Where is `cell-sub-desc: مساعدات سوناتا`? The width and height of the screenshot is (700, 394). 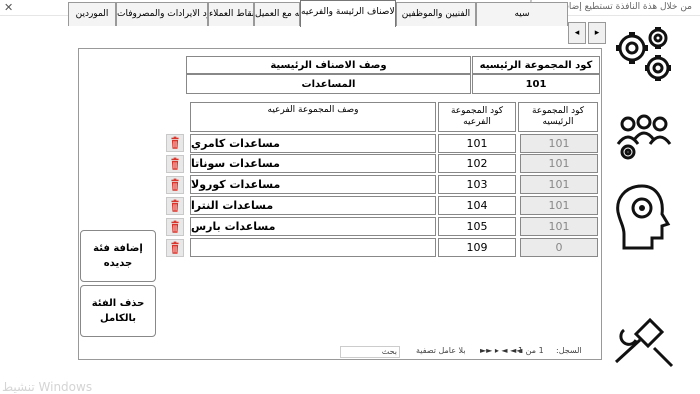 cell-sub-desc: مساعدات سوناتا is located at coordinates (313, 163).